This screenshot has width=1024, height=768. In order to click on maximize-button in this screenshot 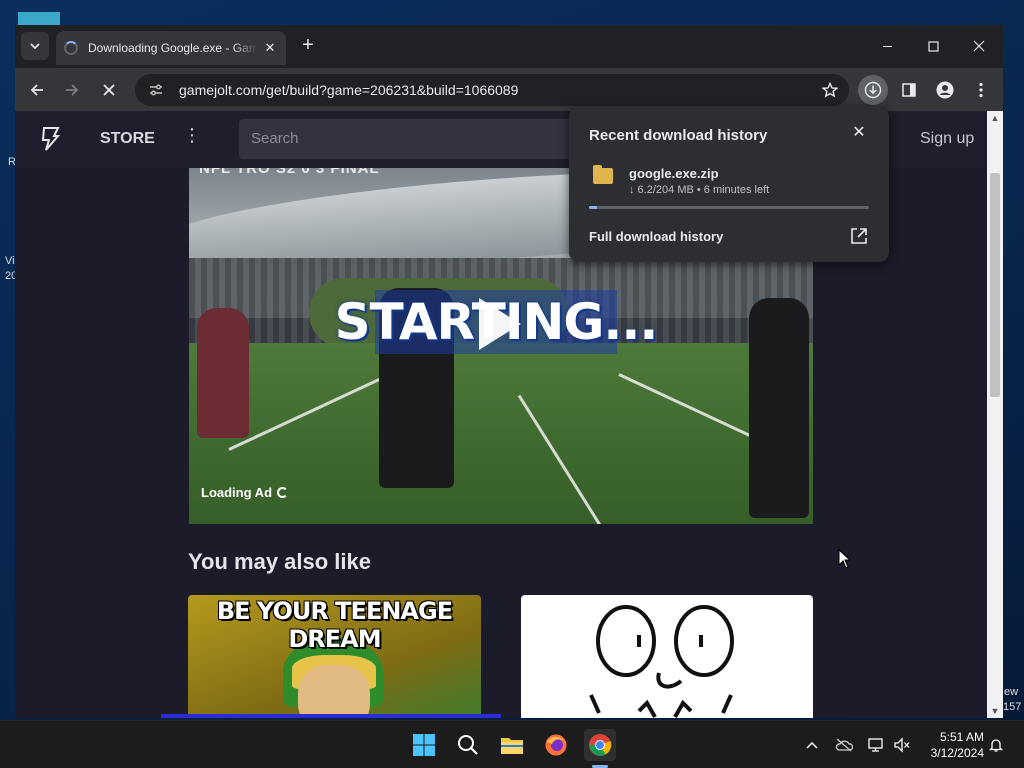, I will do `click(933, 46)`.